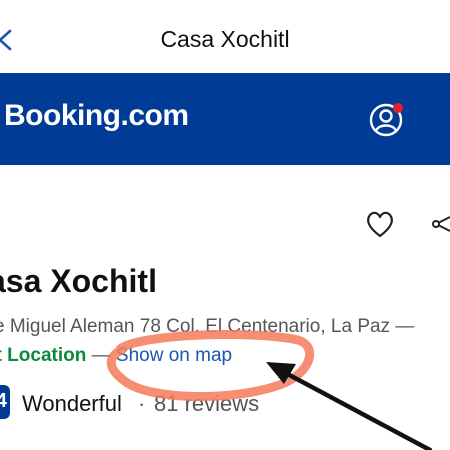 The height and width of the screenshot is (450, 450). Describe the element at coordinates (355, 408) in the screenshot. I see `pointer-arrow-shaft` at that location.